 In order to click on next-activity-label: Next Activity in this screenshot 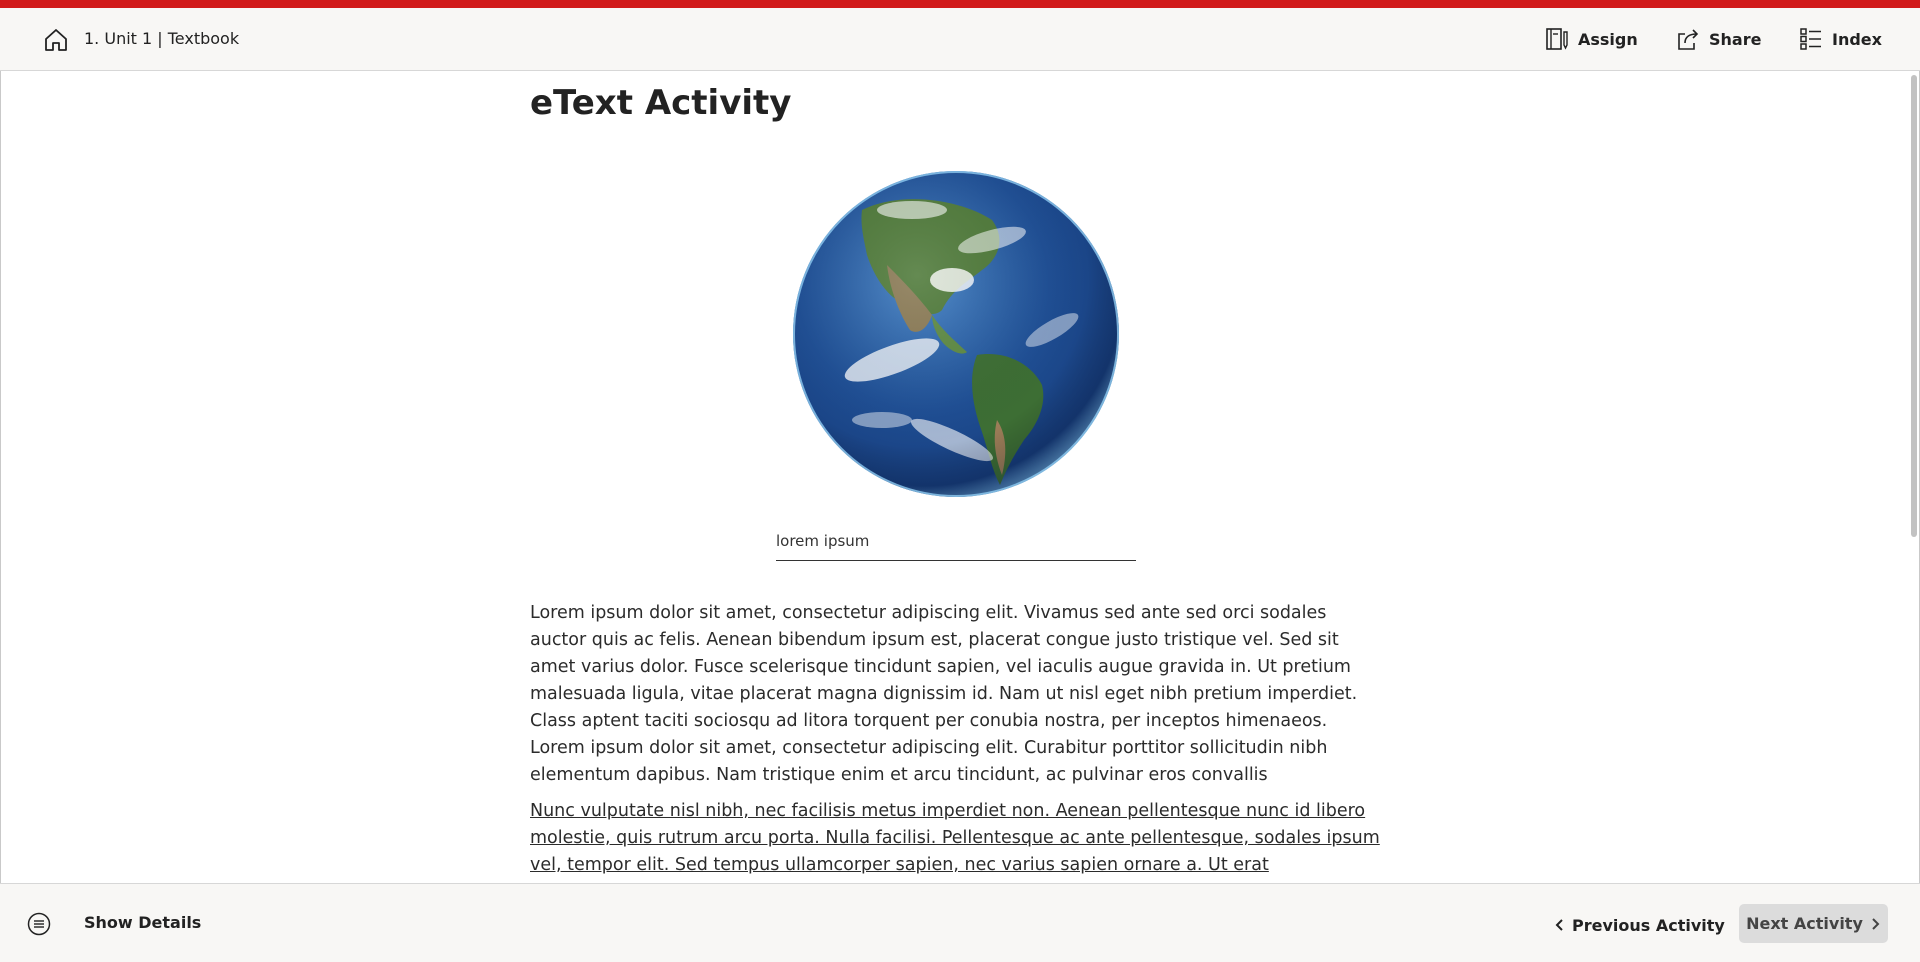, I will do `click(1804, 923)`.